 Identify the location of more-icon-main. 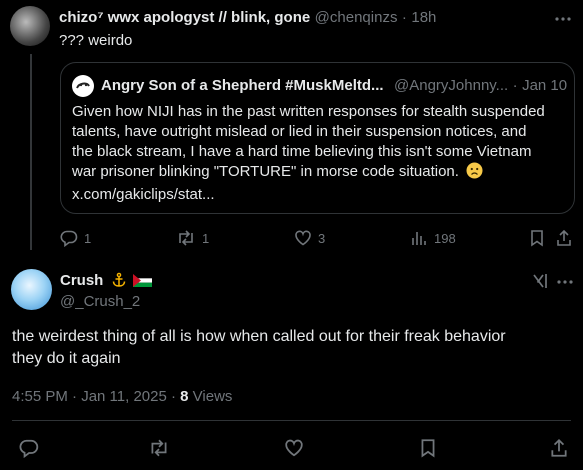
(565, 282).